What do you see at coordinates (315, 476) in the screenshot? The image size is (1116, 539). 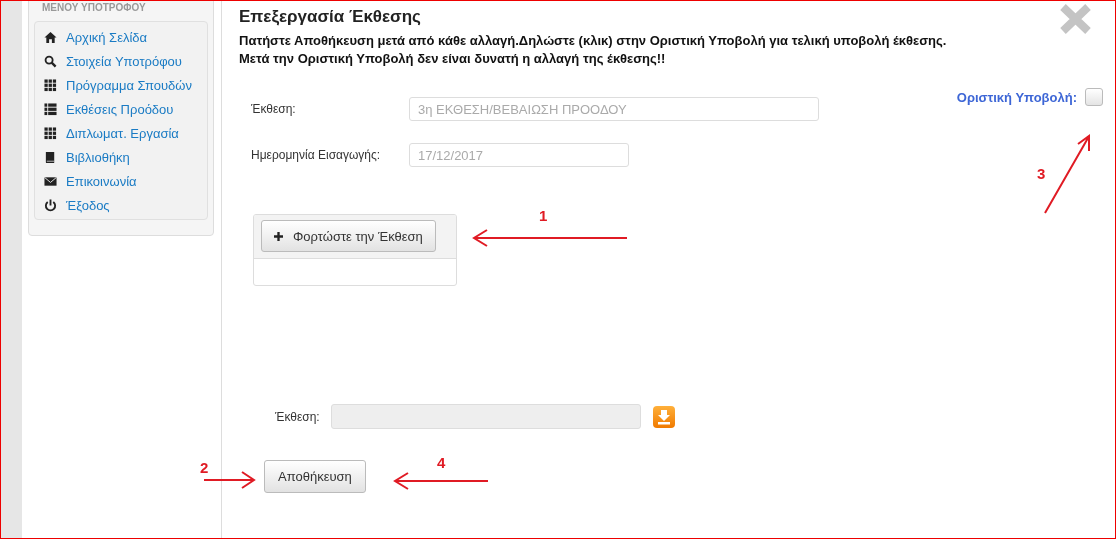 I see `save-button: Αποθήκευση` at bounding box center [315, 476].